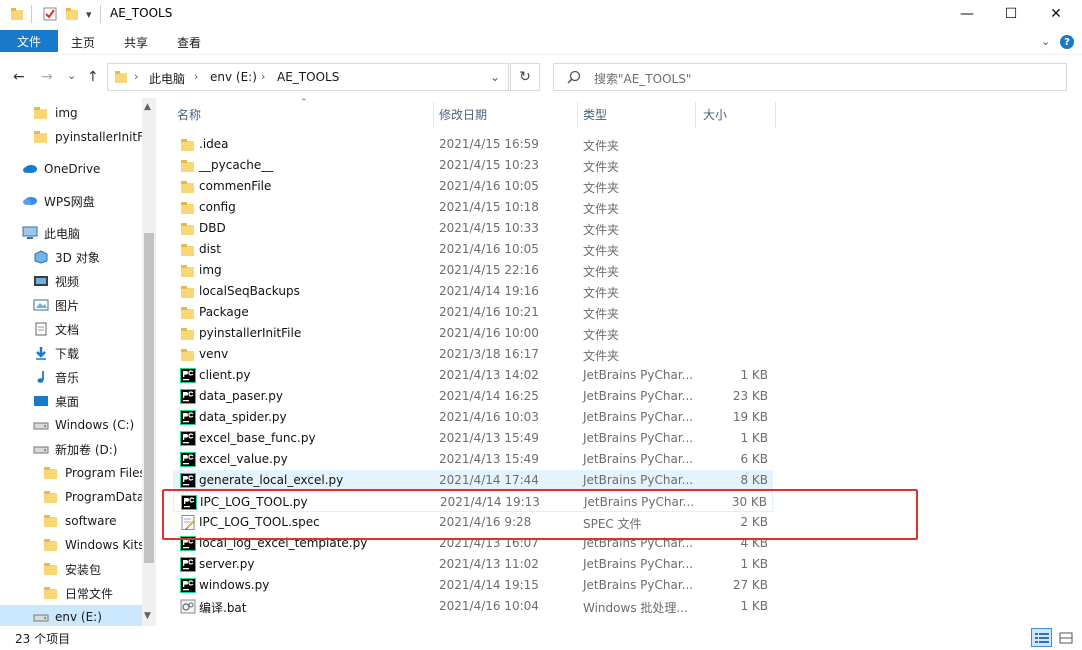 Image resolution: width=1082 pixels, height=650 pixels. I want to click on sidebar-item: 音乐, so click(71, 377).